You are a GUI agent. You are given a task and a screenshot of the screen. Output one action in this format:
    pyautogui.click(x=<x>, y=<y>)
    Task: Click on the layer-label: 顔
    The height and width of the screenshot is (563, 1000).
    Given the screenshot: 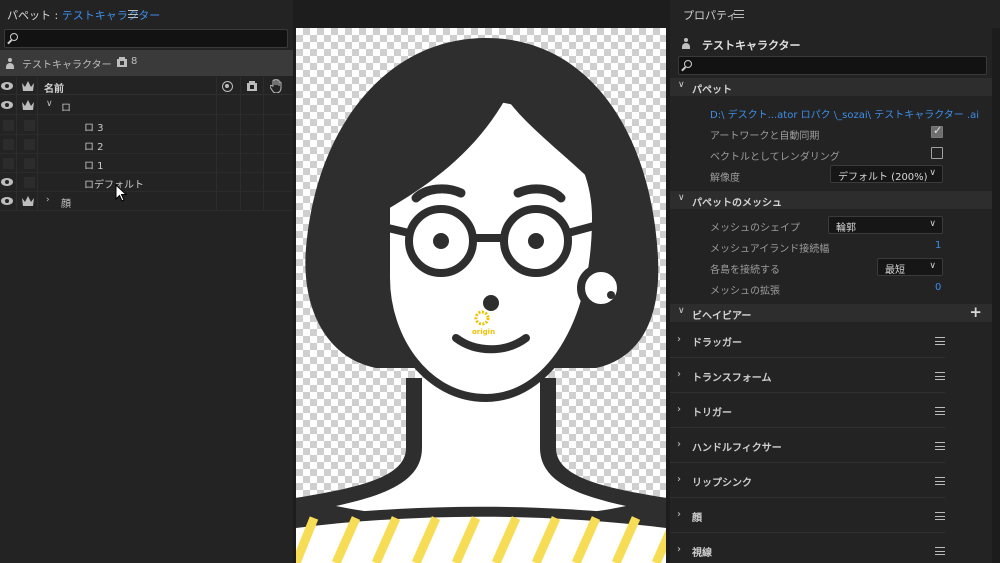 What is the action you would take?
    pyautogui.click(x=66, y=204)
    